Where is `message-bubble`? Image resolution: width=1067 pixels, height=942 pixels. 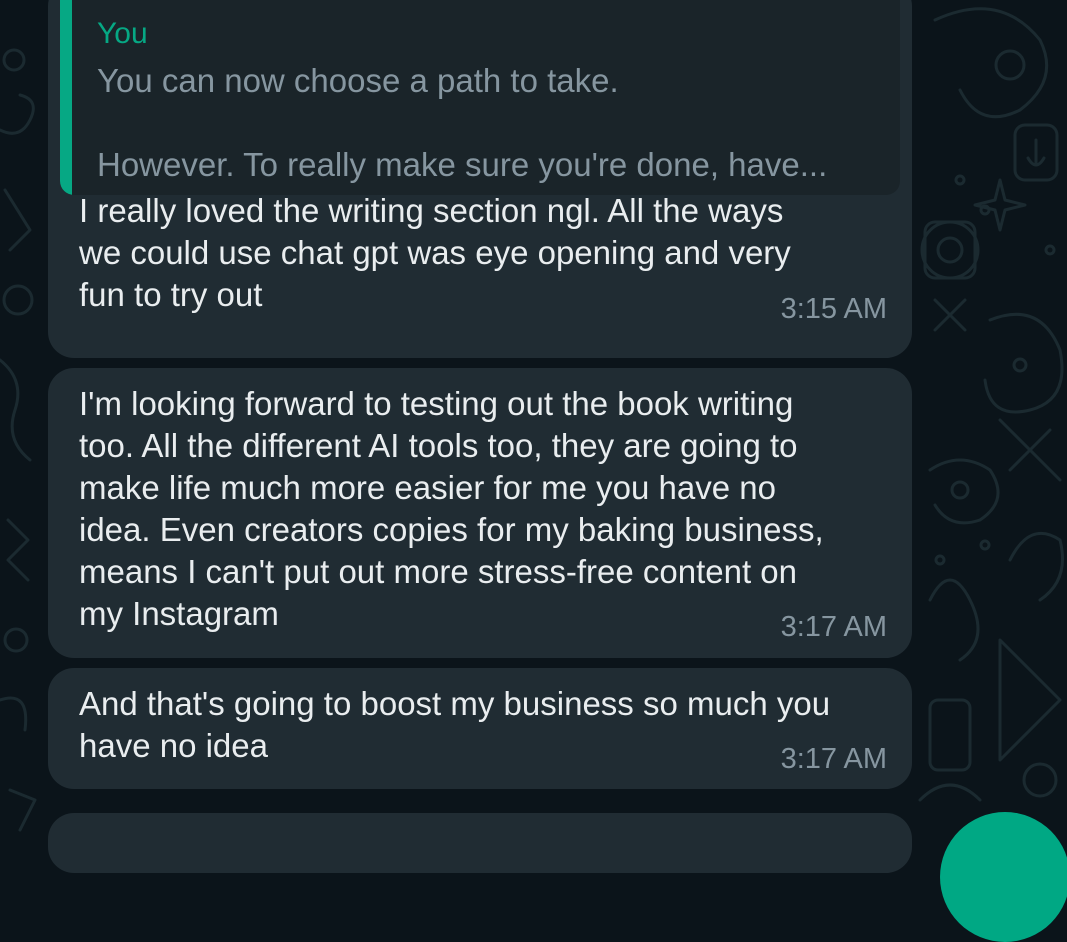
message-bubble is located at coordinates (480, 843).